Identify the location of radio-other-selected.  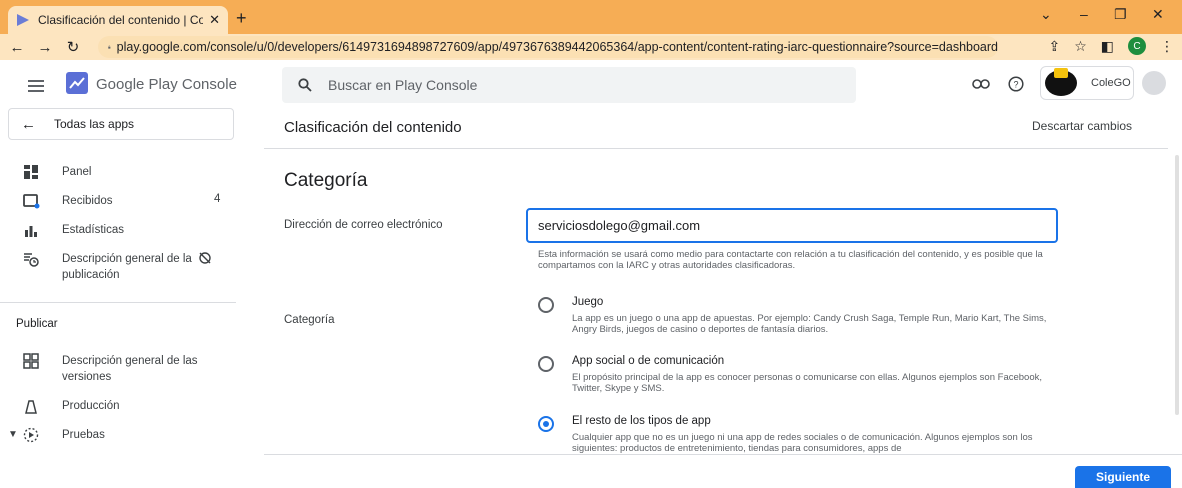
(546, 424).